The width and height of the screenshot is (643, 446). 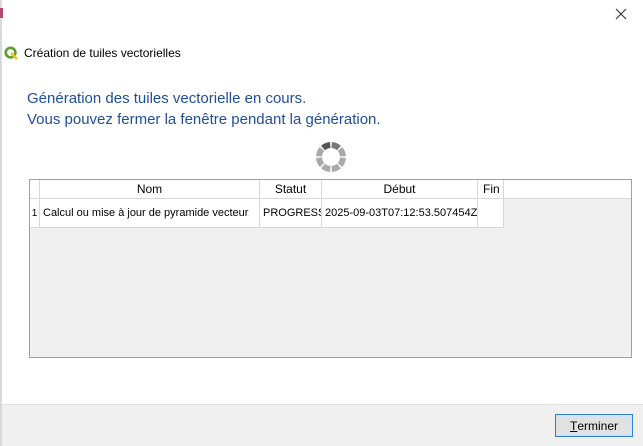 I want to click on cell-debut: 2025-09-03T07:12:53.507454Z, so click(x=400, y=213).